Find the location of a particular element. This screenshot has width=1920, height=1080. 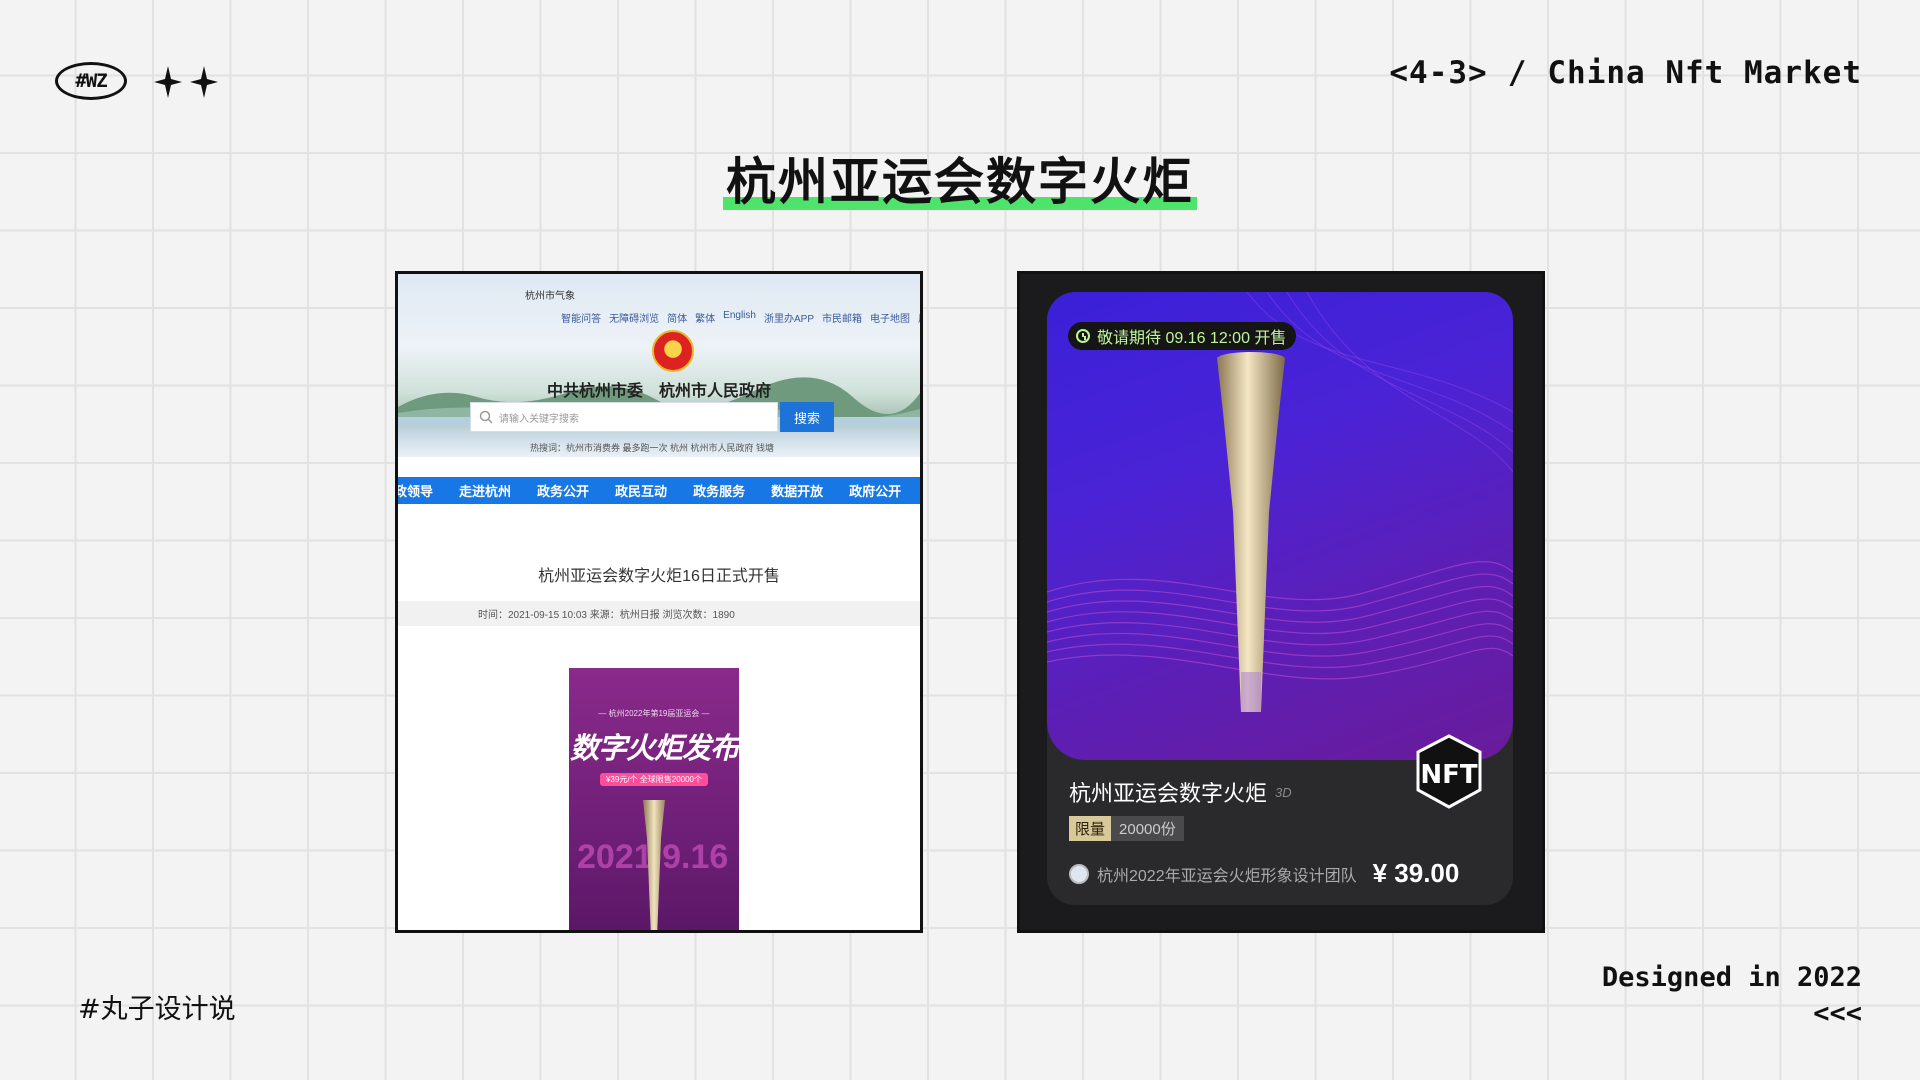

main-nav-item: 政府公开 is located at coordinates (875, 490).